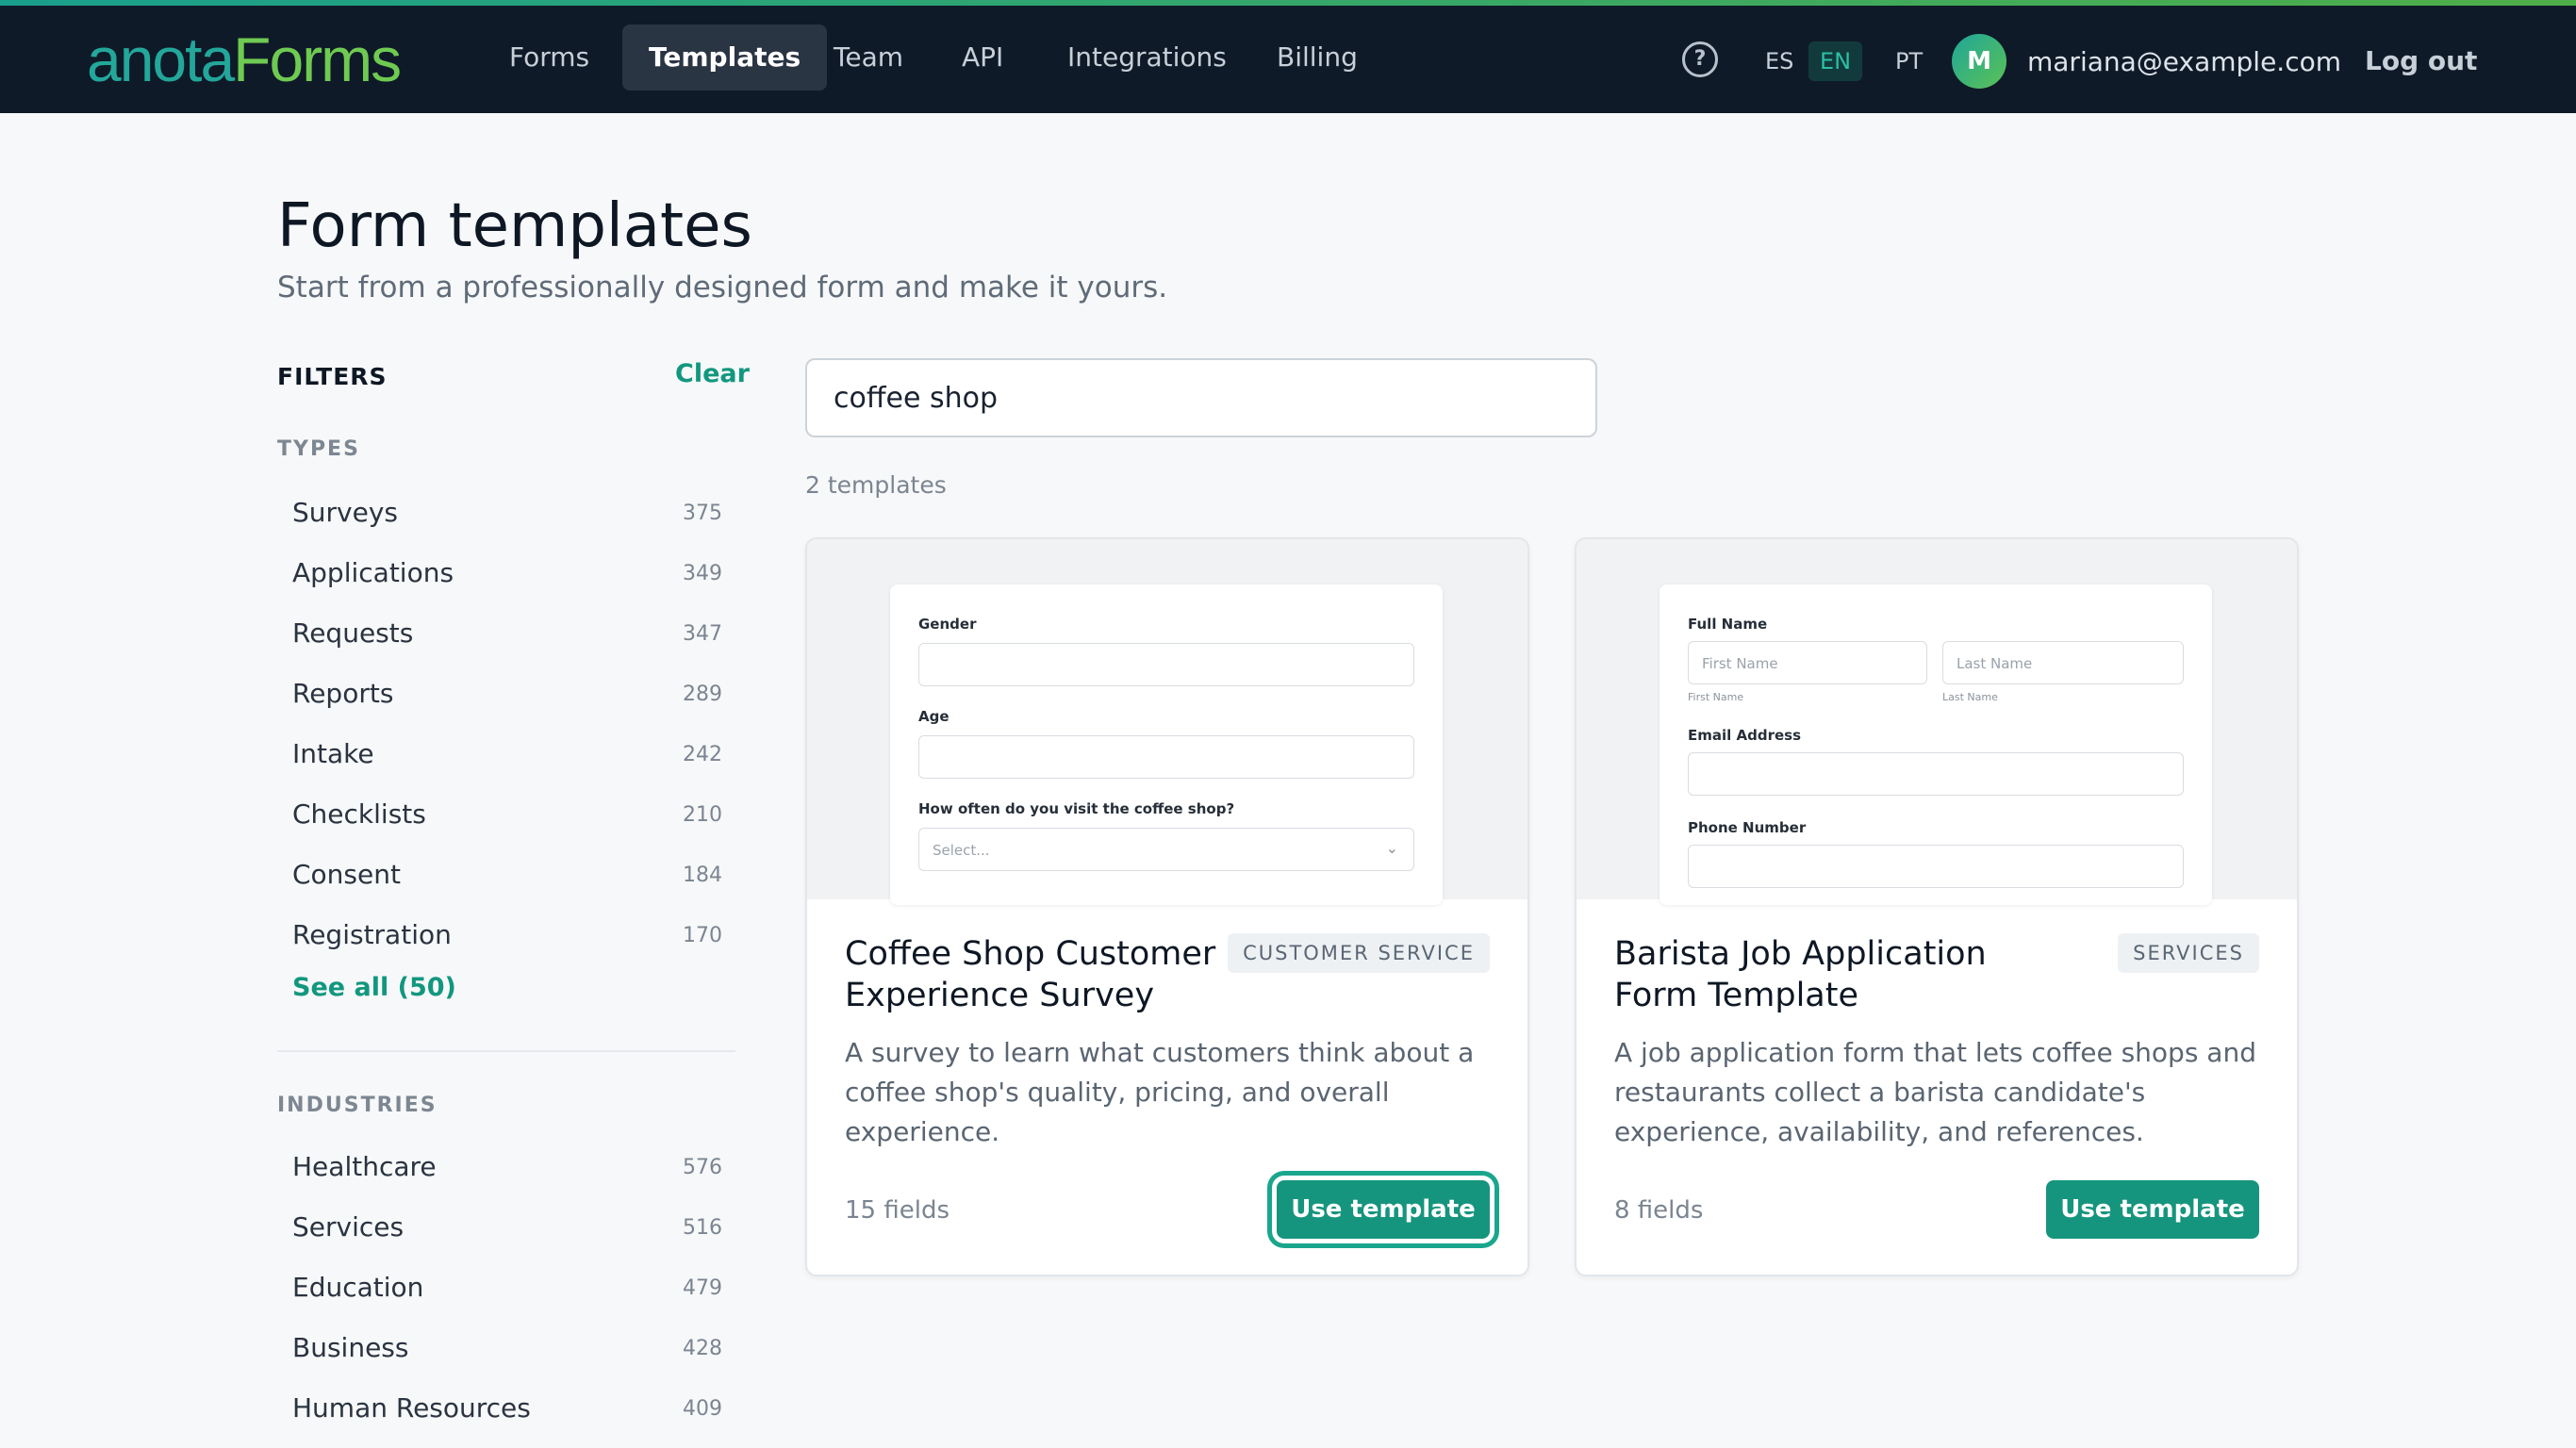 The width and height of the screenshot is (2576, 1448). I want to click on filter-count: 576, so click(702, 1167).